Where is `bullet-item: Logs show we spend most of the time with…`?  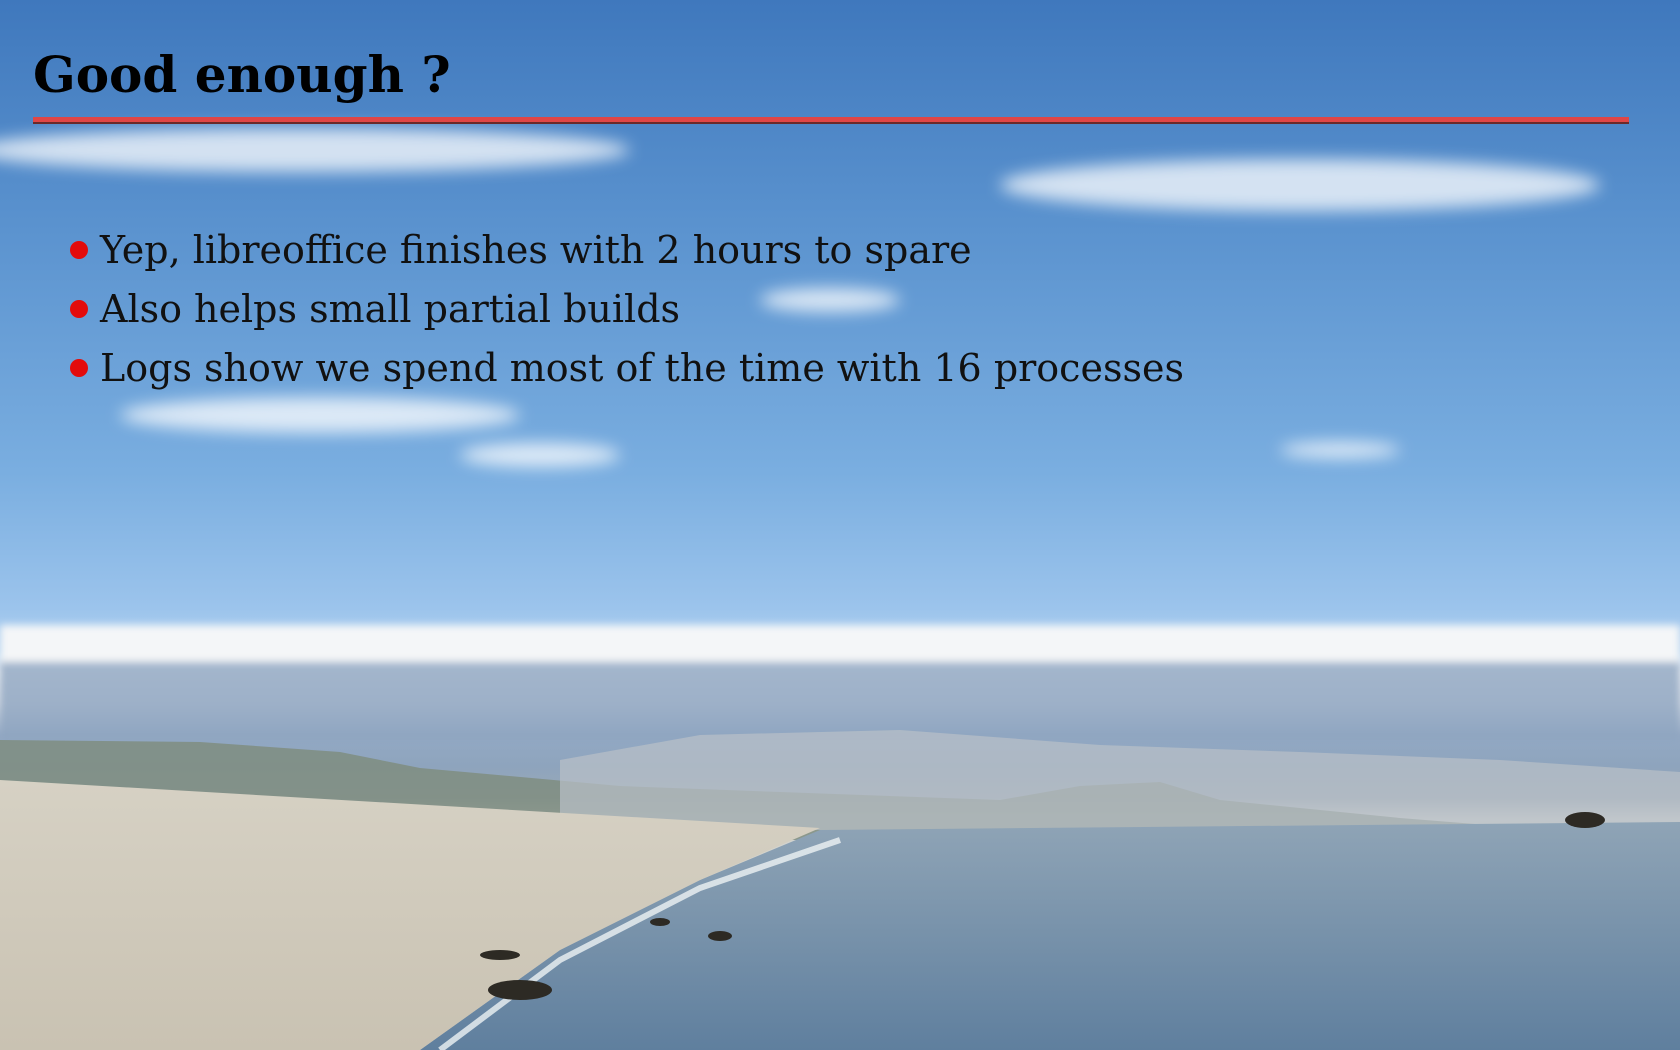
bullet-item: Logs show we spend most of the time with… is located at coordinates (627, 367).